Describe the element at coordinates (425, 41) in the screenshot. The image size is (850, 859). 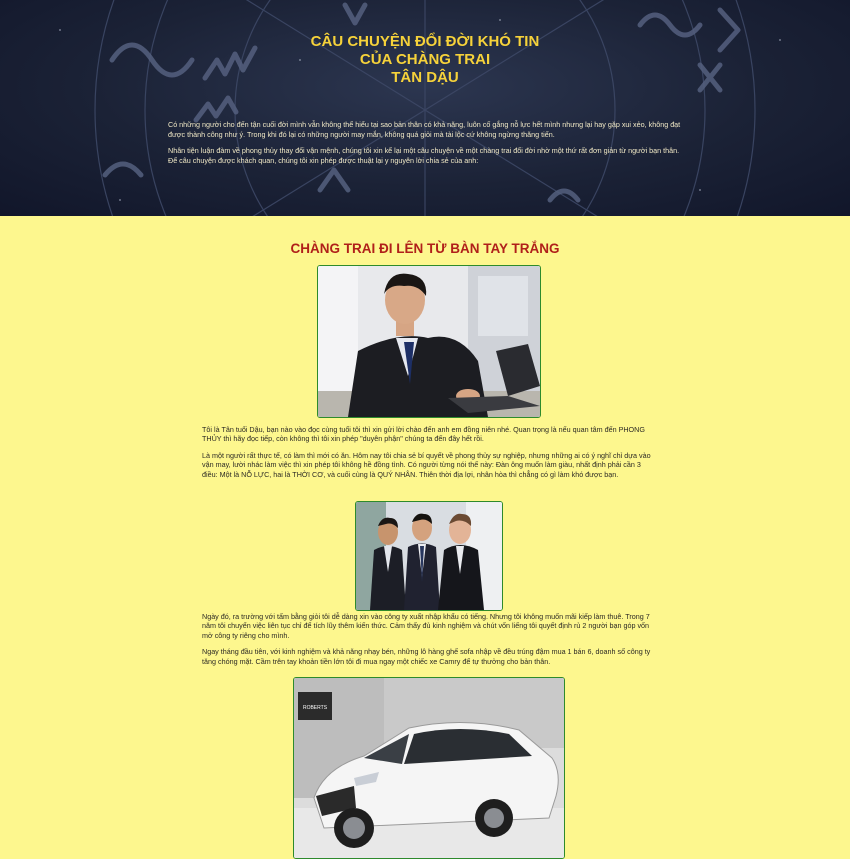
I see `hero-title-line-1: CÂU CHUYỆN ĐỔI ĐỜI KHÓ TIN` at that location.